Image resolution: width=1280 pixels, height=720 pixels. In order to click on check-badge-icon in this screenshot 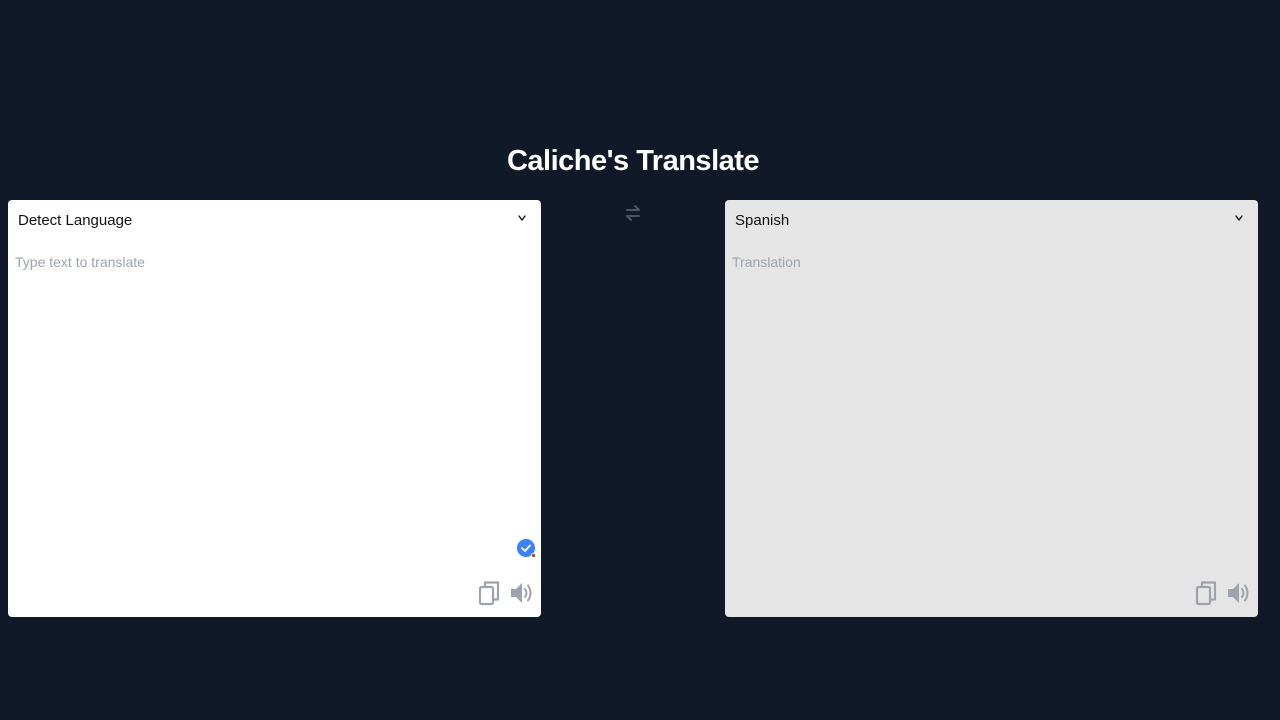, I will do `click(527, 549)`.